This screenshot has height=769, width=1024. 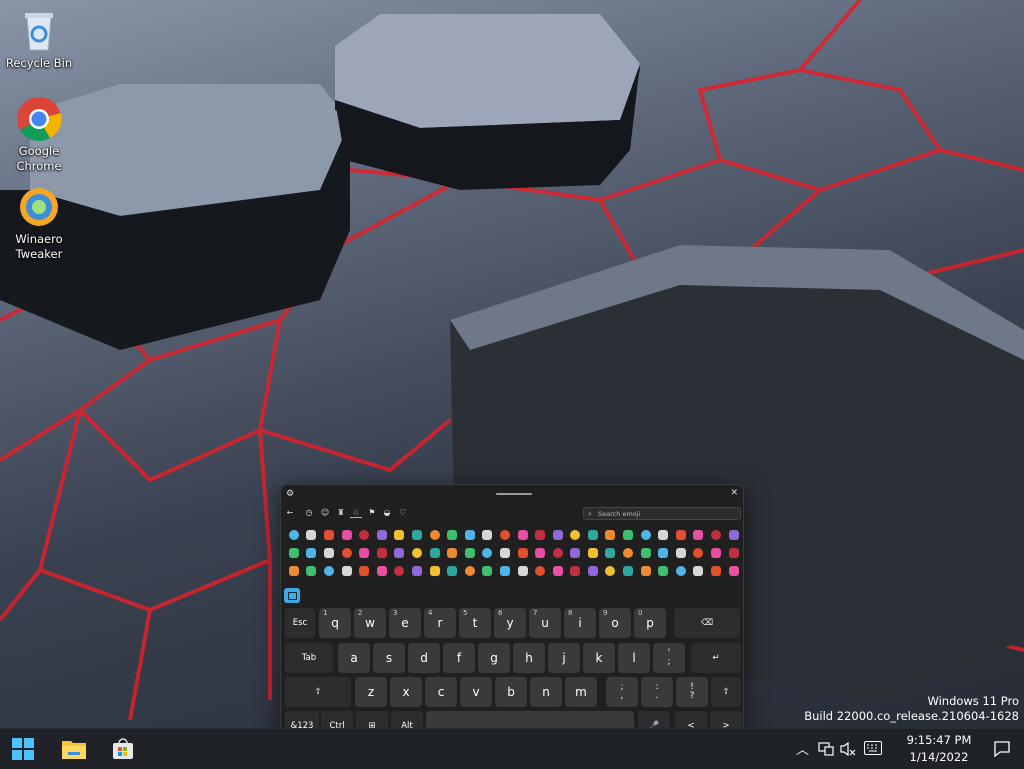 What do you see at coordinates (716, 658) in the screenshot?
I see `key-row2-11: ↵` at bounding box center [716, 658].